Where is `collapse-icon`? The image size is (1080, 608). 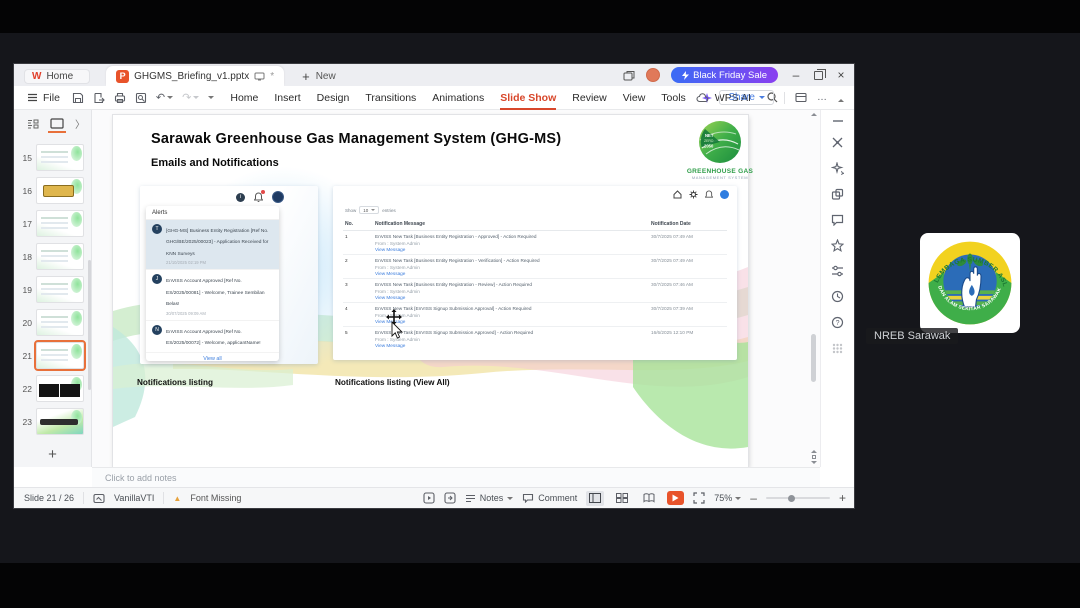 collapse-icon is located at coordinates (838, 121).